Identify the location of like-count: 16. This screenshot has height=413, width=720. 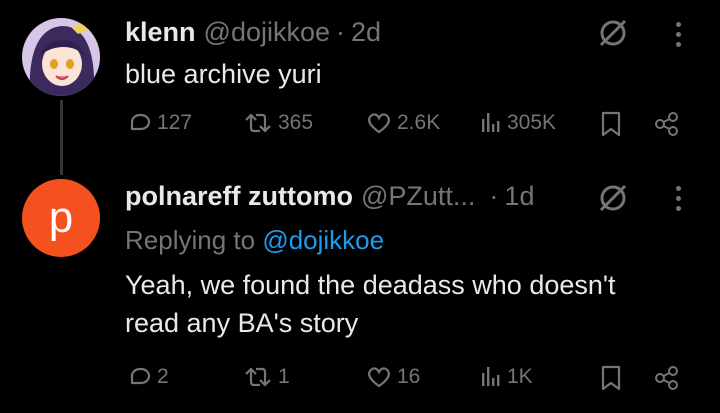
(409, 376).